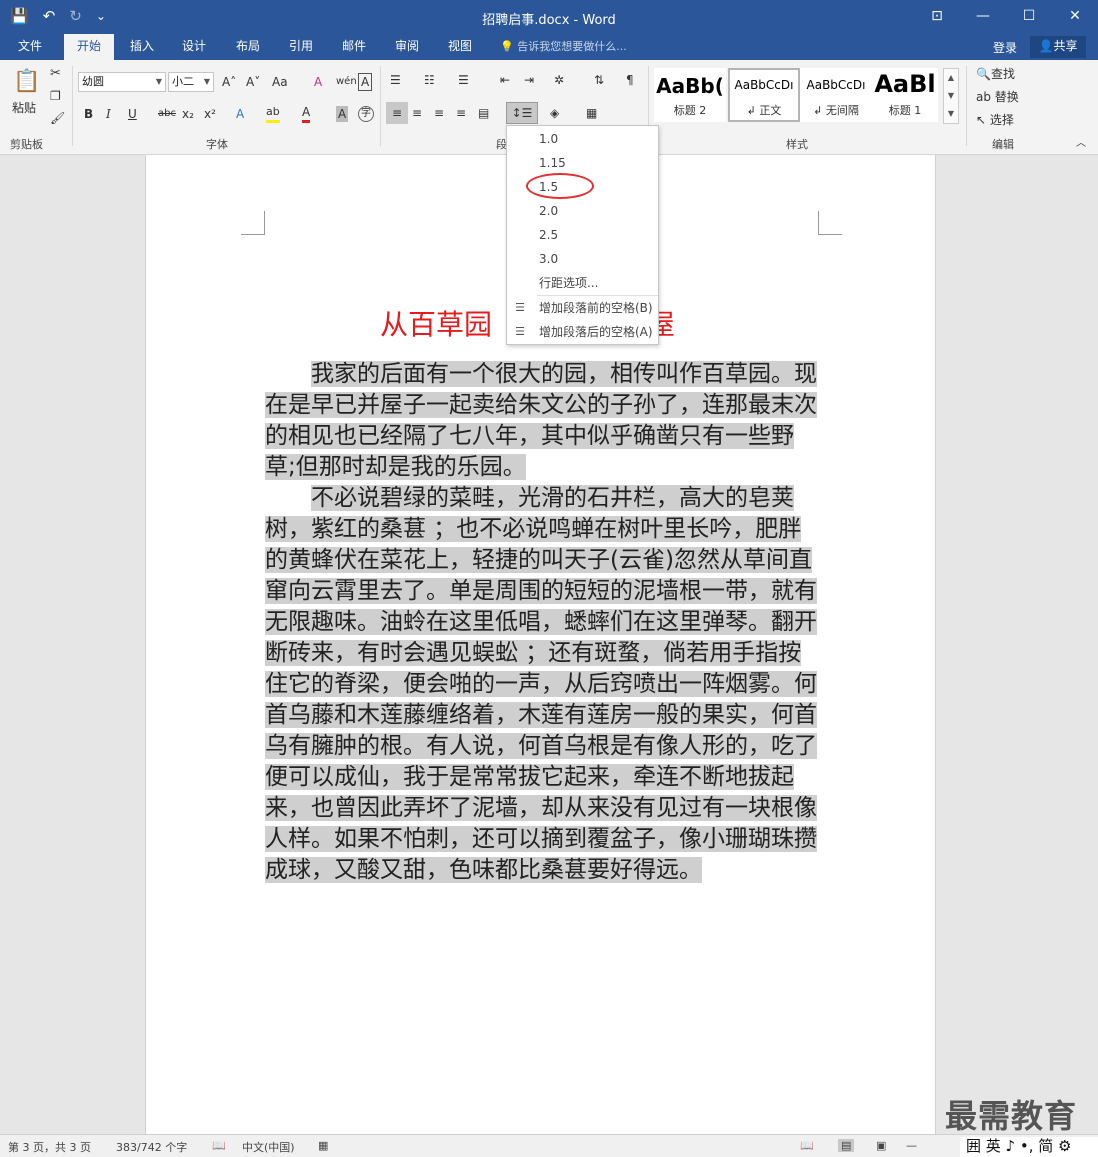 The image size is (1098, 1157). Describe the element at coordinates (210, 114) in the screenshot. I see `superscript-button: x²` at that location.